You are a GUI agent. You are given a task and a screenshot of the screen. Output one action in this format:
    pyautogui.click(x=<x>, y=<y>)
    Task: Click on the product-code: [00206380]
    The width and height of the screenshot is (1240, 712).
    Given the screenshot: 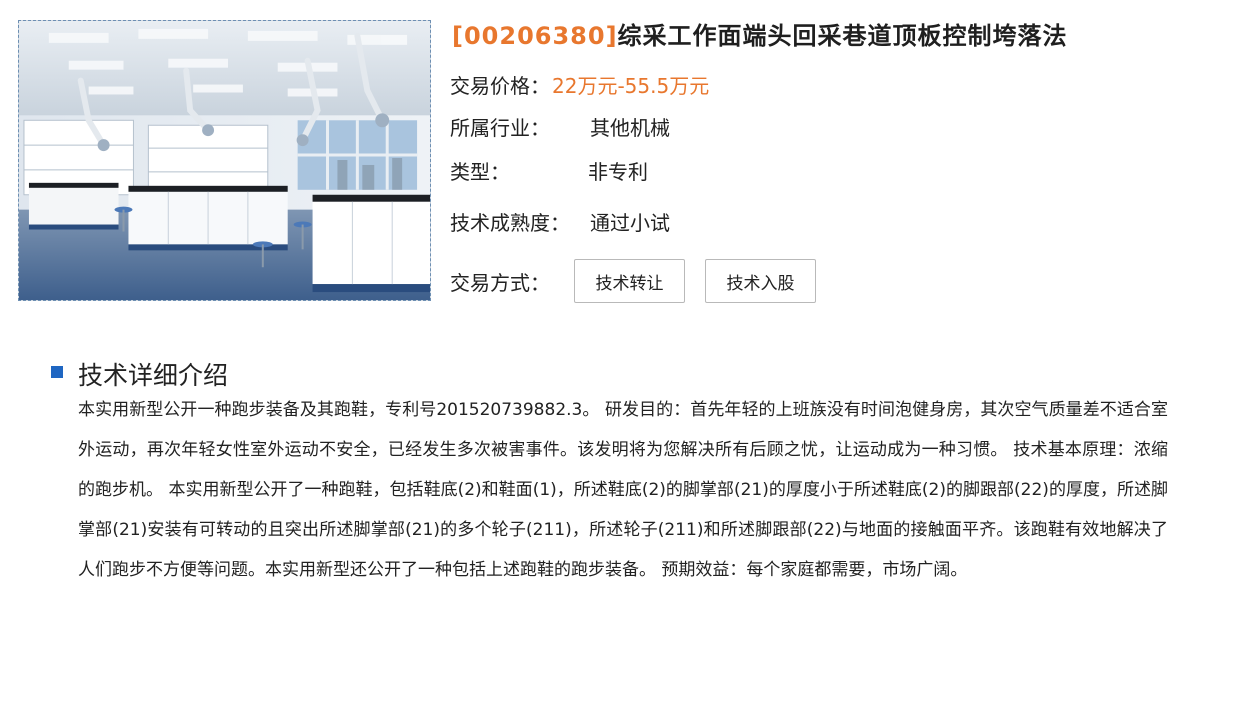 What is the action you would take?
    pyautogui.click(x=535, y=36)
    